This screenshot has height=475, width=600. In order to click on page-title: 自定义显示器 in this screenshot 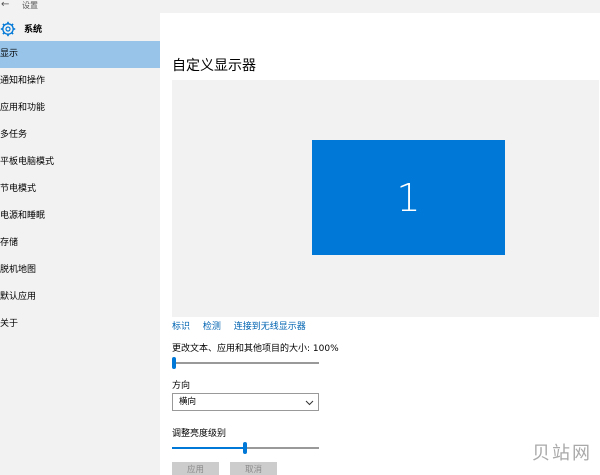, I will do `click(214, 66)`.